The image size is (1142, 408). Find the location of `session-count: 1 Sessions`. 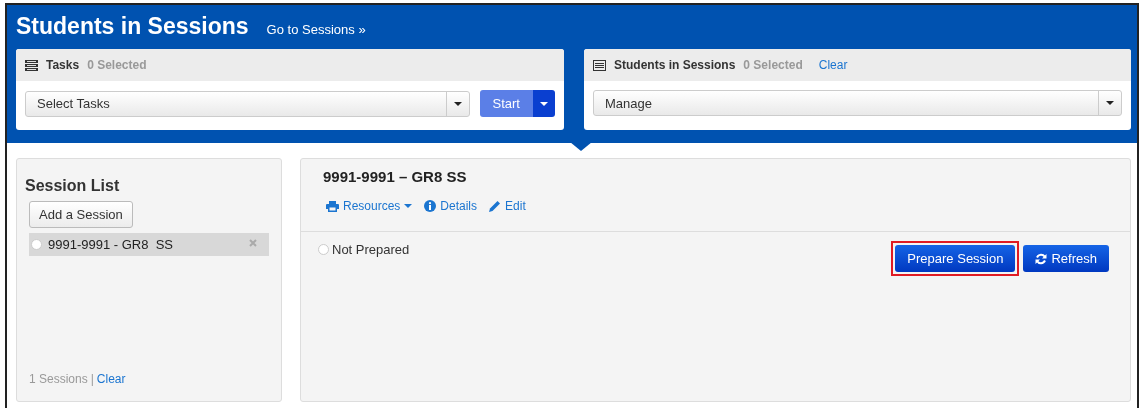

session-count: 1 Sessions is located at coordinates (58, 379).